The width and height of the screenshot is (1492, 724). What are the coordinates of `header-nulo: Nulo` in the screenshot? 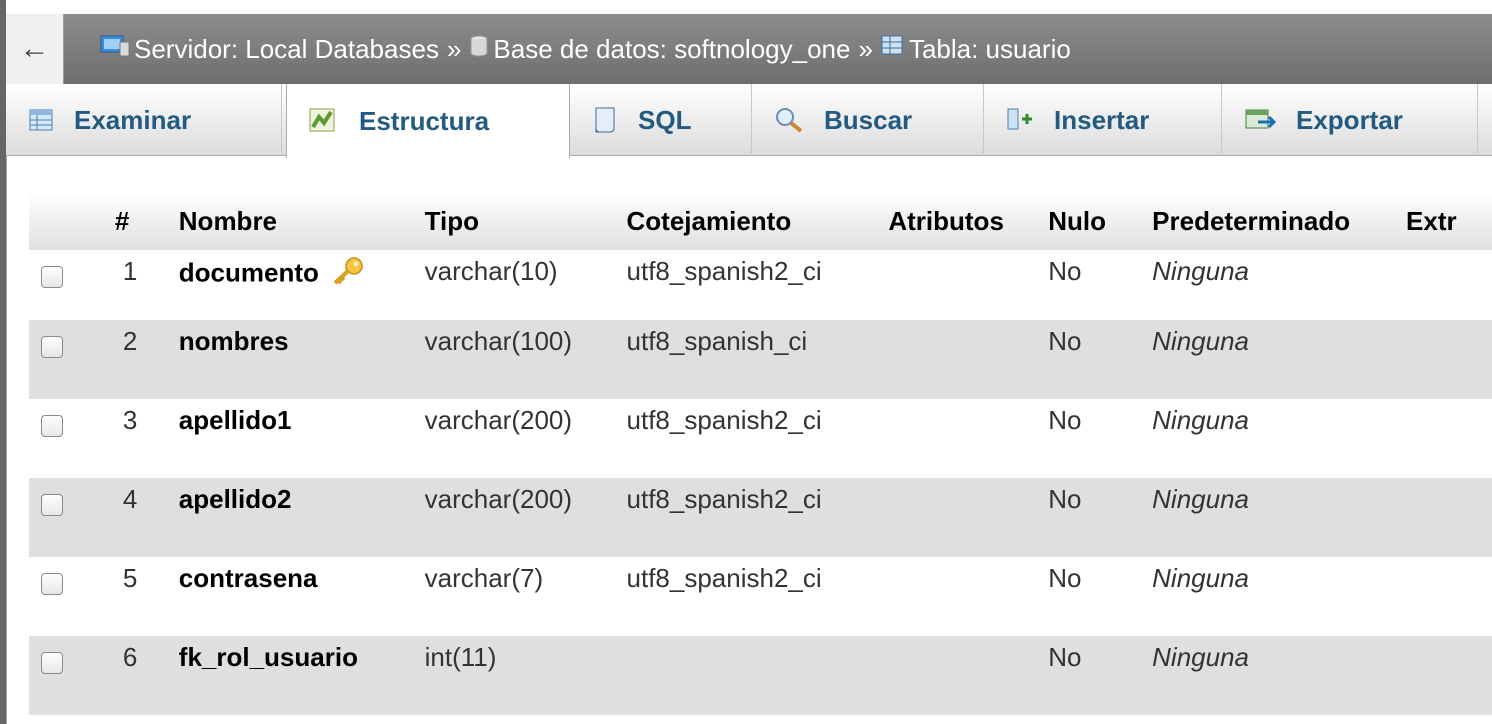 It's located at (1096, 221).